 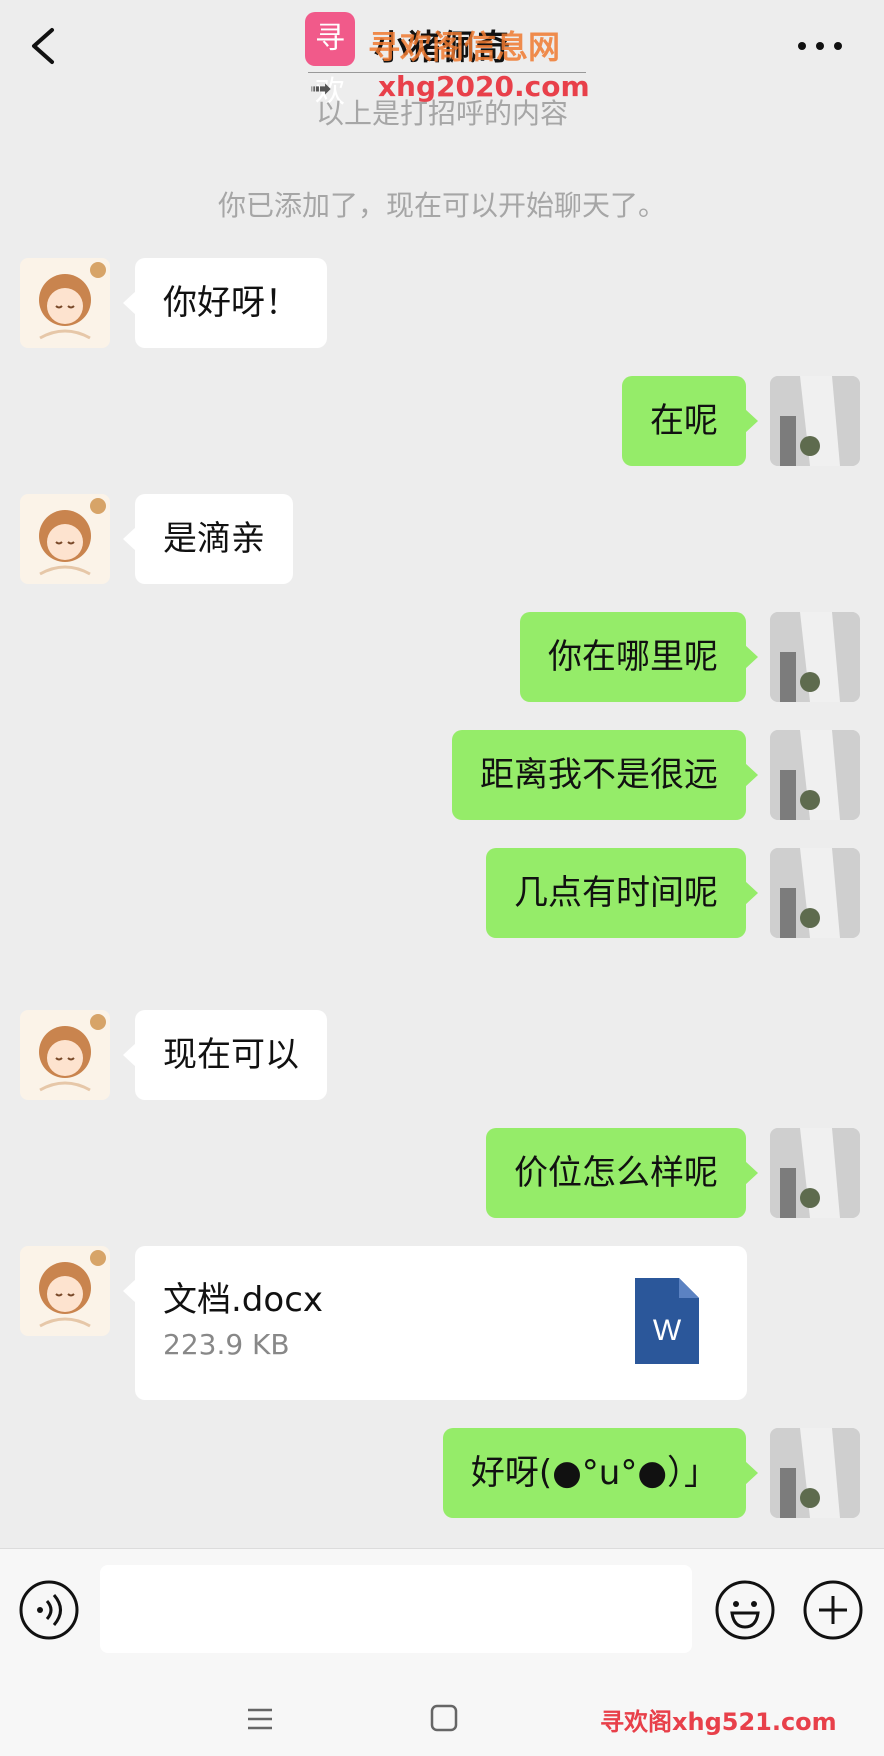 I want to click on message-bubble-outgoing: 在呢, so click(x=690, y=421).